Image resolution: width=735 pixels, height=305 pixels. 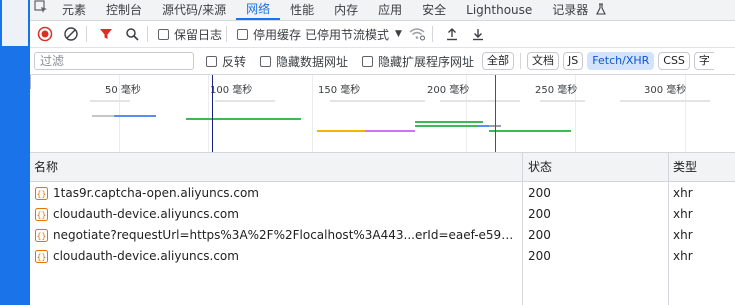 What do you see at coordinates (194, 10) in the screenshot?
I see `tab-sources: 源代码/来源` at bounding box center [194, 10].